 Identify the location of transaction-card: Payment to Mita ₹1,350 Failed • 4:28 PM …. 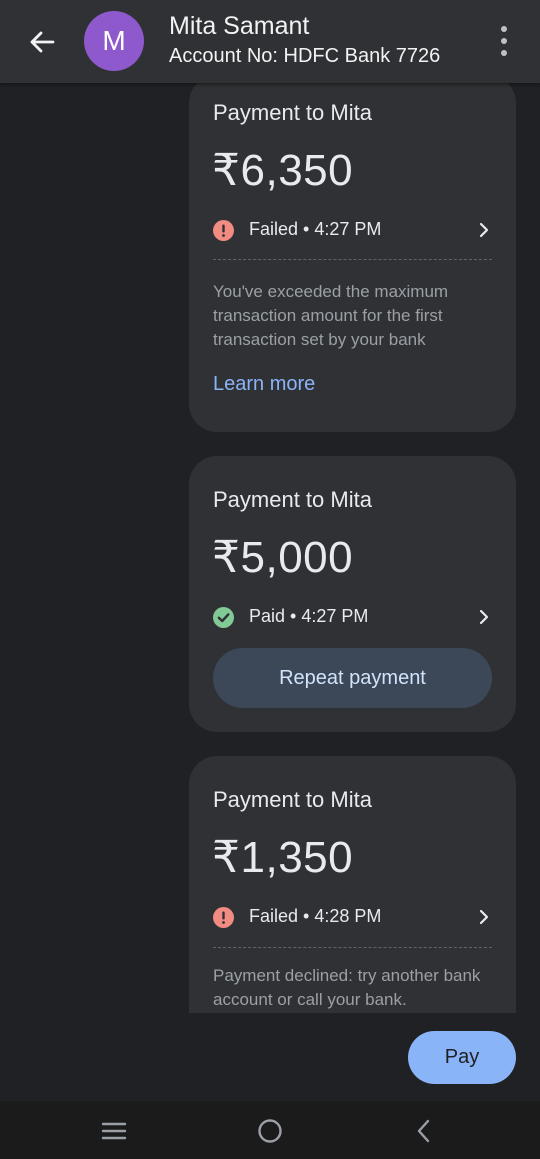
(352, 884).